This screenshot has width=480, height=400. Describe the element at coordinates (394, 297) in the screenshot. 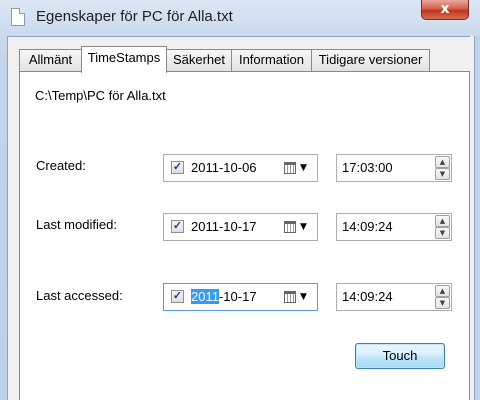

I see `last-accessed-time-spinner: 14:09:24 ▲ ▼` at that location.